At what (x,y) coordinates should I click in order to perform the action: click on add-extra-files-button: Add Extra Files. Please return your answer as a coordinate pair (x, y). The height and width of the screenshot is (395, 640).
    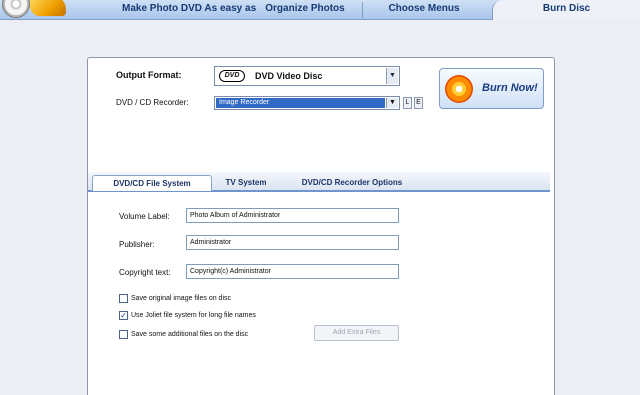
    Looking at the image, I should click on (356, 333).